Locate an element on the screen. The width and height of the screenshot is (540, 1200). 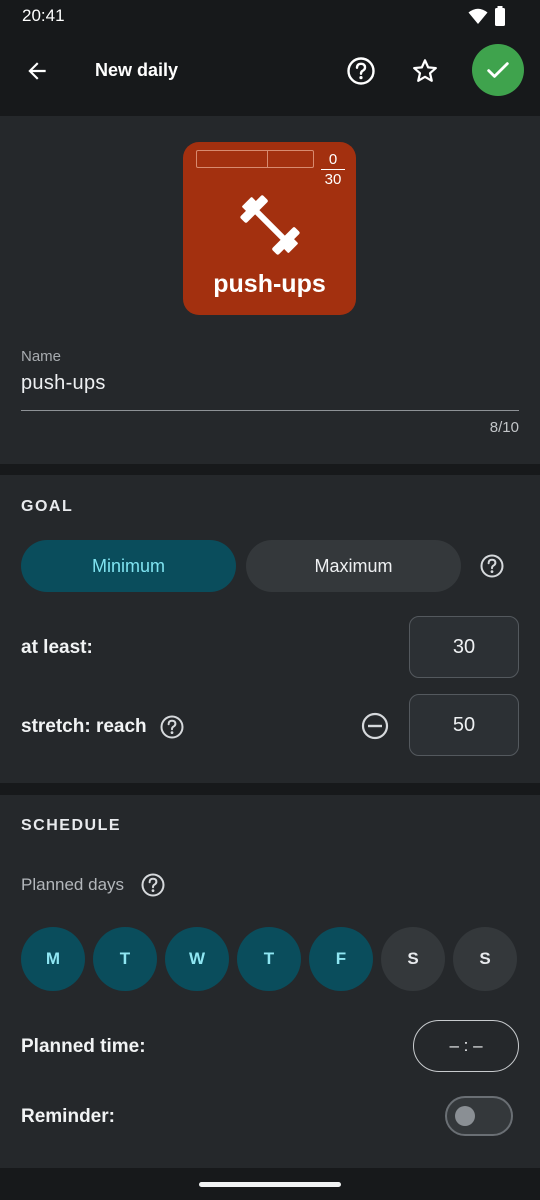
habit-preview-card: 0 30 push-ups is located at coordinates (269, 228).